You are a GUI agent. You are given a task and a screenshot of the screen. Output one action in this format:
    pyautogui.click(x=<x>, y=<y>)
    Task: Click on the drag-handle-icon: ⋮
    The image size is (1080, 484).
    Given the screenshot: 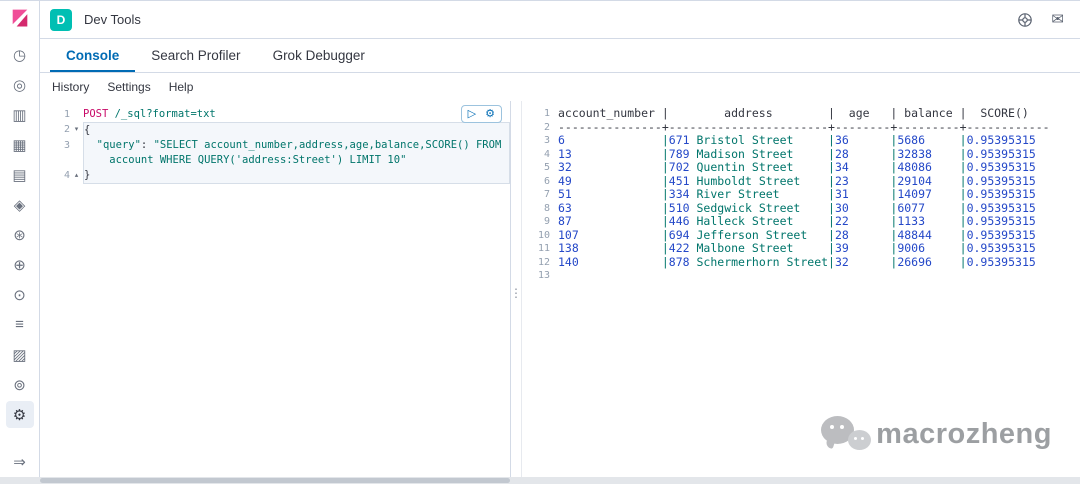 What is the action you would take?
    pyautogui.click(x=516, y=292)
    